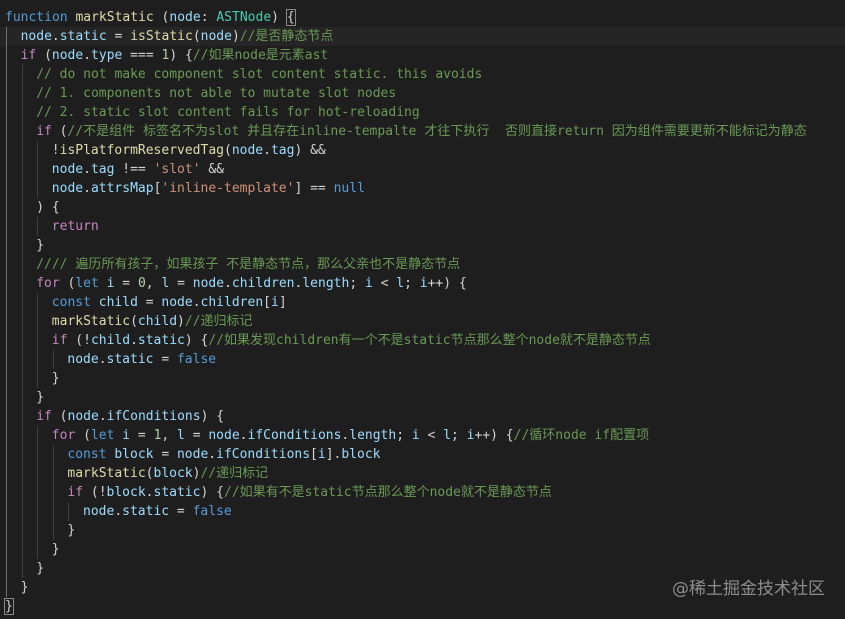 Image resolution: width=845 pixels, height=619 pixels. What do you see at coordinates (196, 340) in the screenshot?
I see `code-token: ) {` at bounding box center [196, 340].